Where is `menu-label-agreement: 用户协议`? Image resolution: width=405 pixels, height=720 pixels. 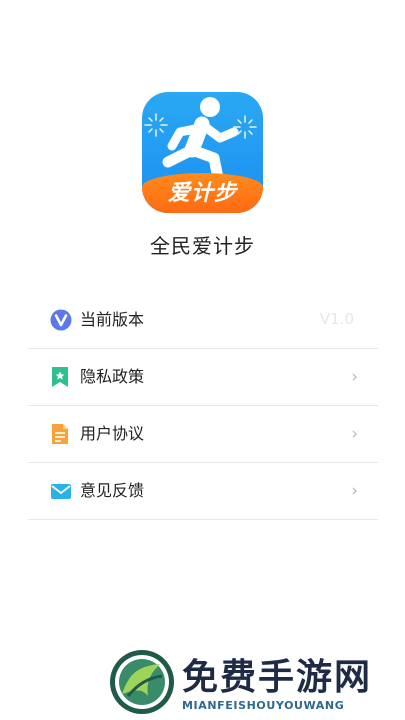
menu-label-agreement: 用户协议 is located at coordinates (112, 433).